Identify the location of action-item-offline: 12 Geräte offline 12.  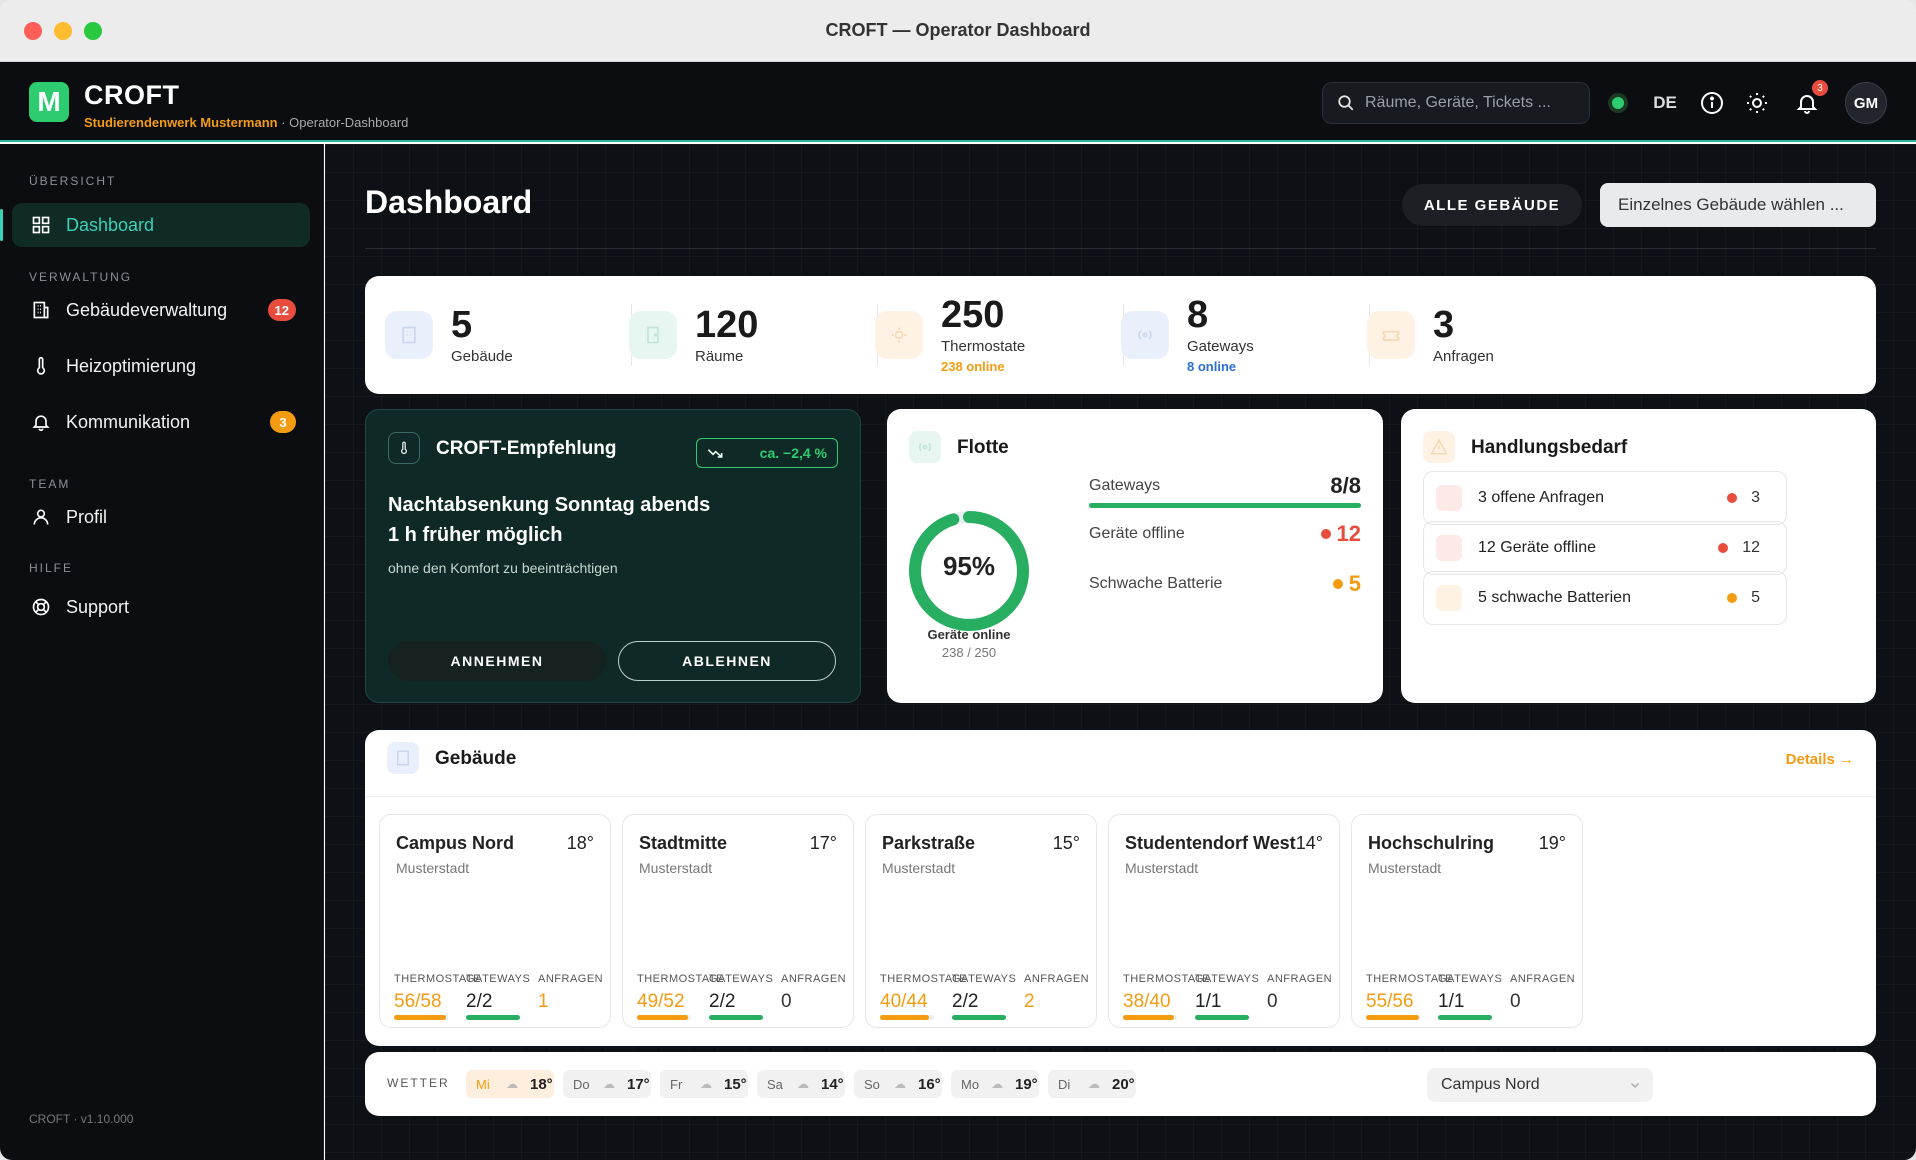
(1605, 548).